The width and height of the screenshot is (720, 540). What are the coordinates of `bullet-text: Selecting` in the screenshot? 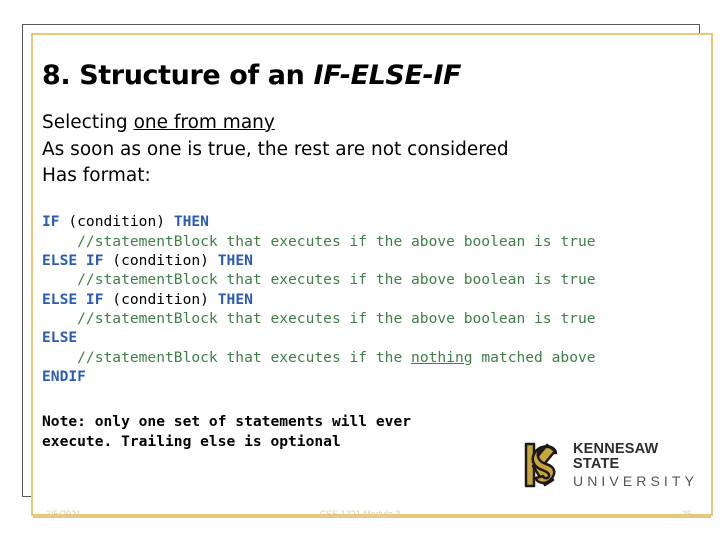 It's located at (88, 122).